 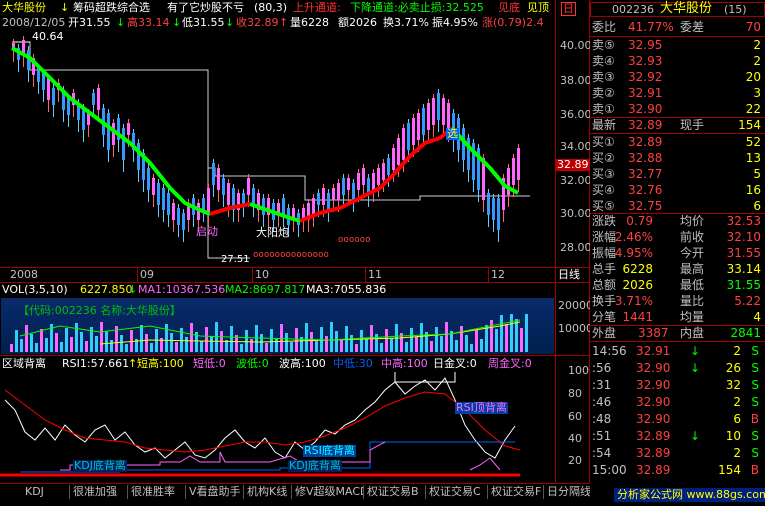 I want to click on qidong-label: 启动, so click(x=207, y=231).